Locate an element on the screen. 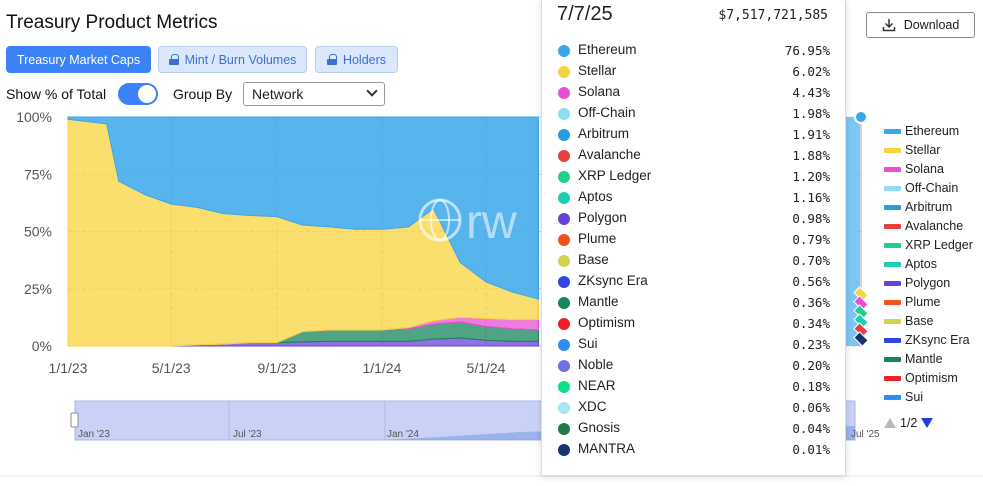 This screenshot has width=983, height=486. legend-item: Mantle is located at coordinates (933, 361).